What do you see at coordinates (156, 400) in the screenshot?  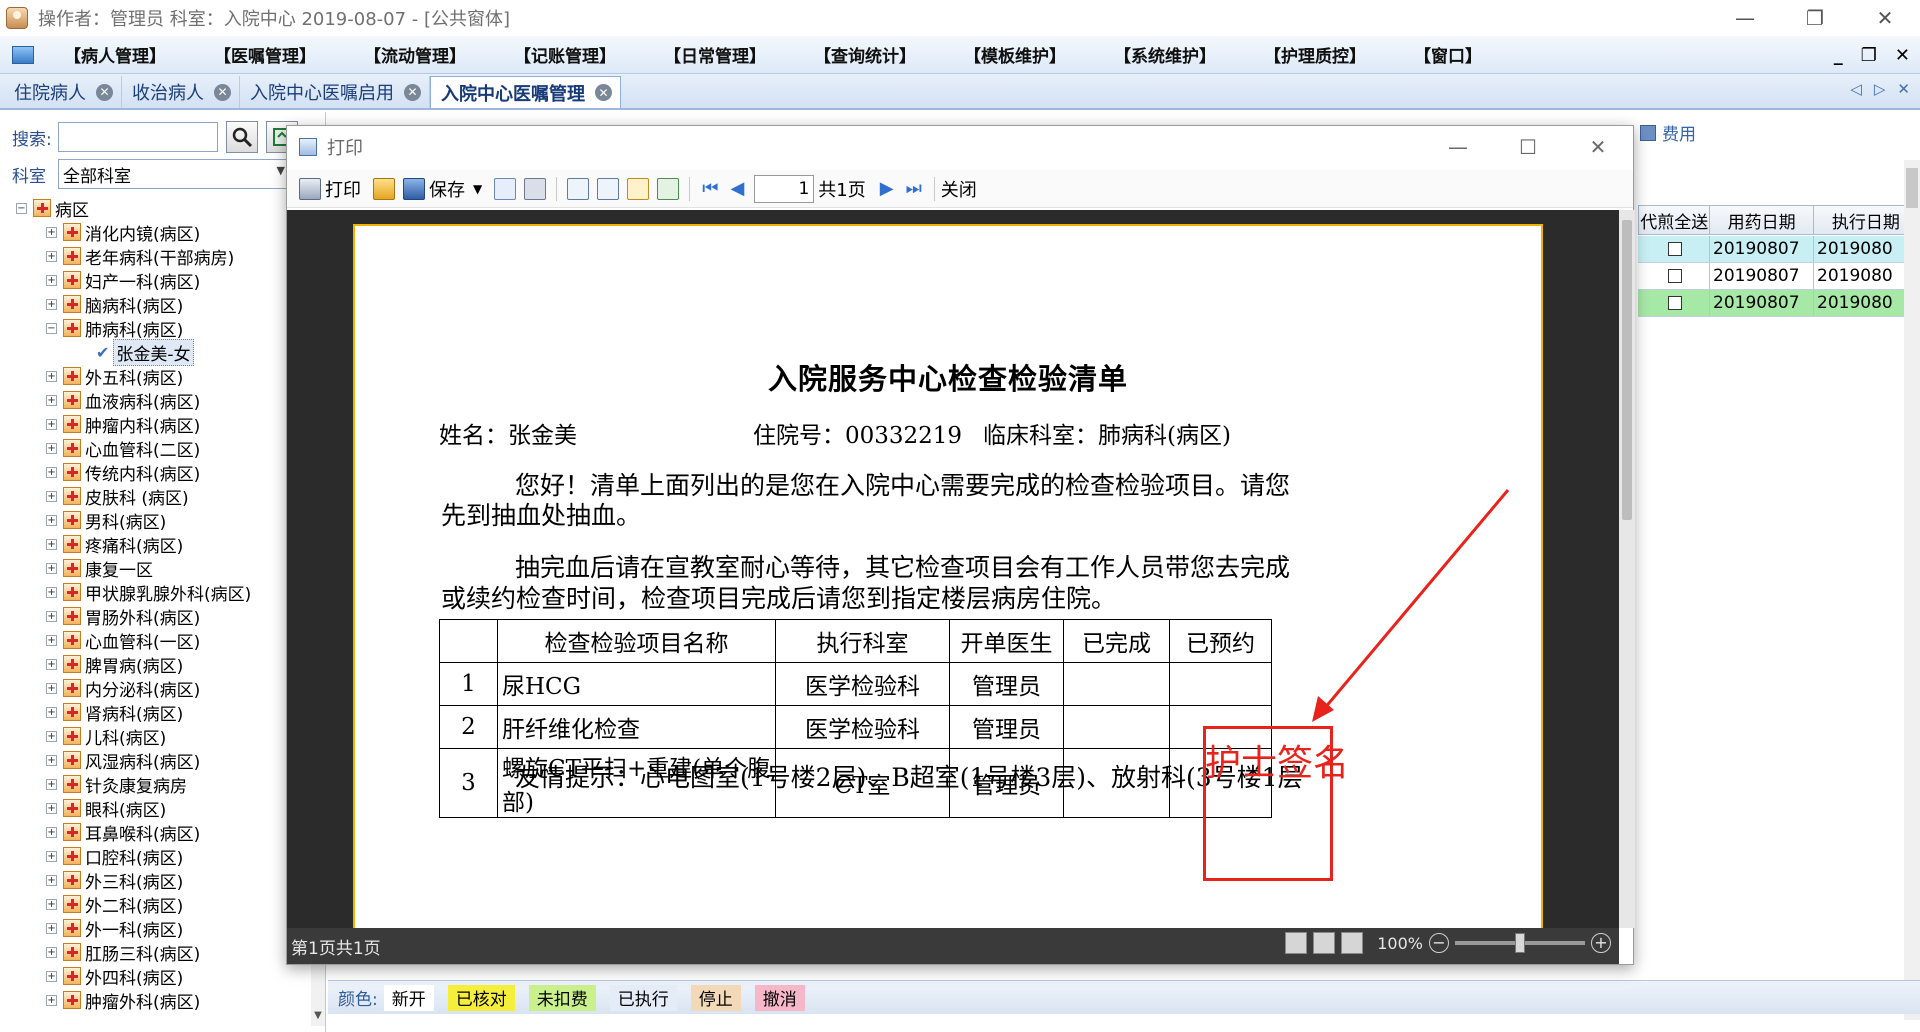 I see `tree-ward: + 血液病科(病区)` at bounding box center [156, 400].